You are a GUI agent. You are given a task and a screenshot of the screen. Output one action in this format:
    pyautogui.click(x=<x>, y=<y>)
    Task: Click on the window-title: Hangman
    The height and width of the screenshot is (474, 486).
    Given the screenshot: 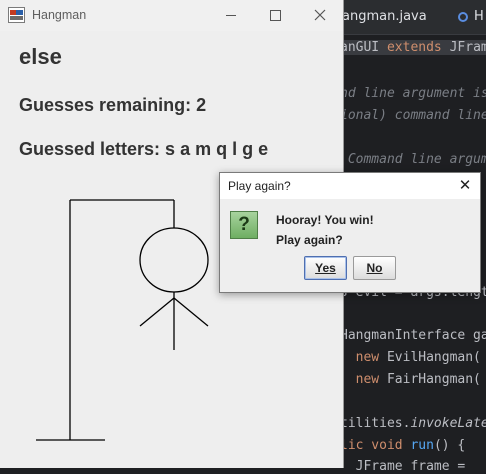 What is the action you would take?
    pyautogui.click(x=59, y=15)
    